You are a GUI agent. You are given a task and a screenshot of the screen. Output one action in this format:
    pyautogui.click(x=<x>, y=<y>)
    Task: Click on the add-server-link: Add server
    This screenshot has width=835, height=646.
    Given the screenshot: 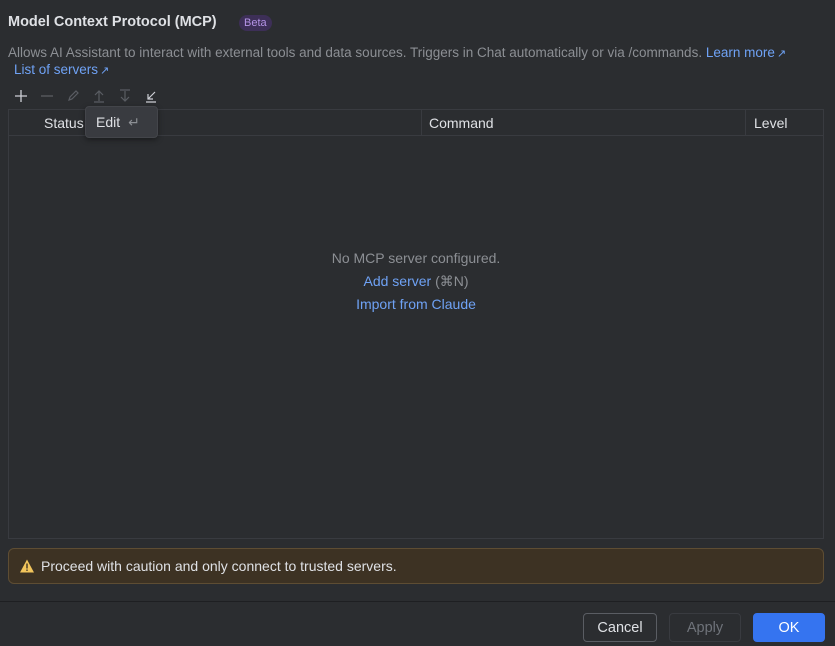 What is the action you would take?
    pyautogui.click(x=397, y=281)
    